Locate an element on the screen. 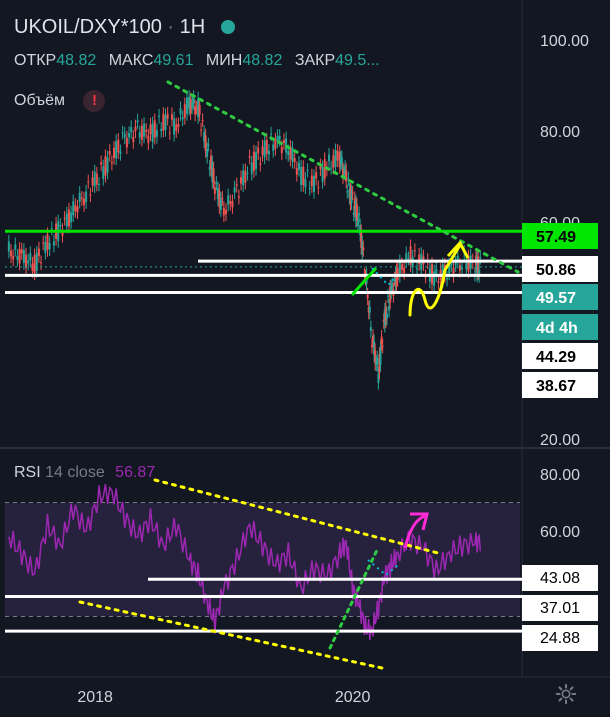 The height and width of the screenshot is (717, 610). open-label: ОТКР is located at coordinates (35, 60).